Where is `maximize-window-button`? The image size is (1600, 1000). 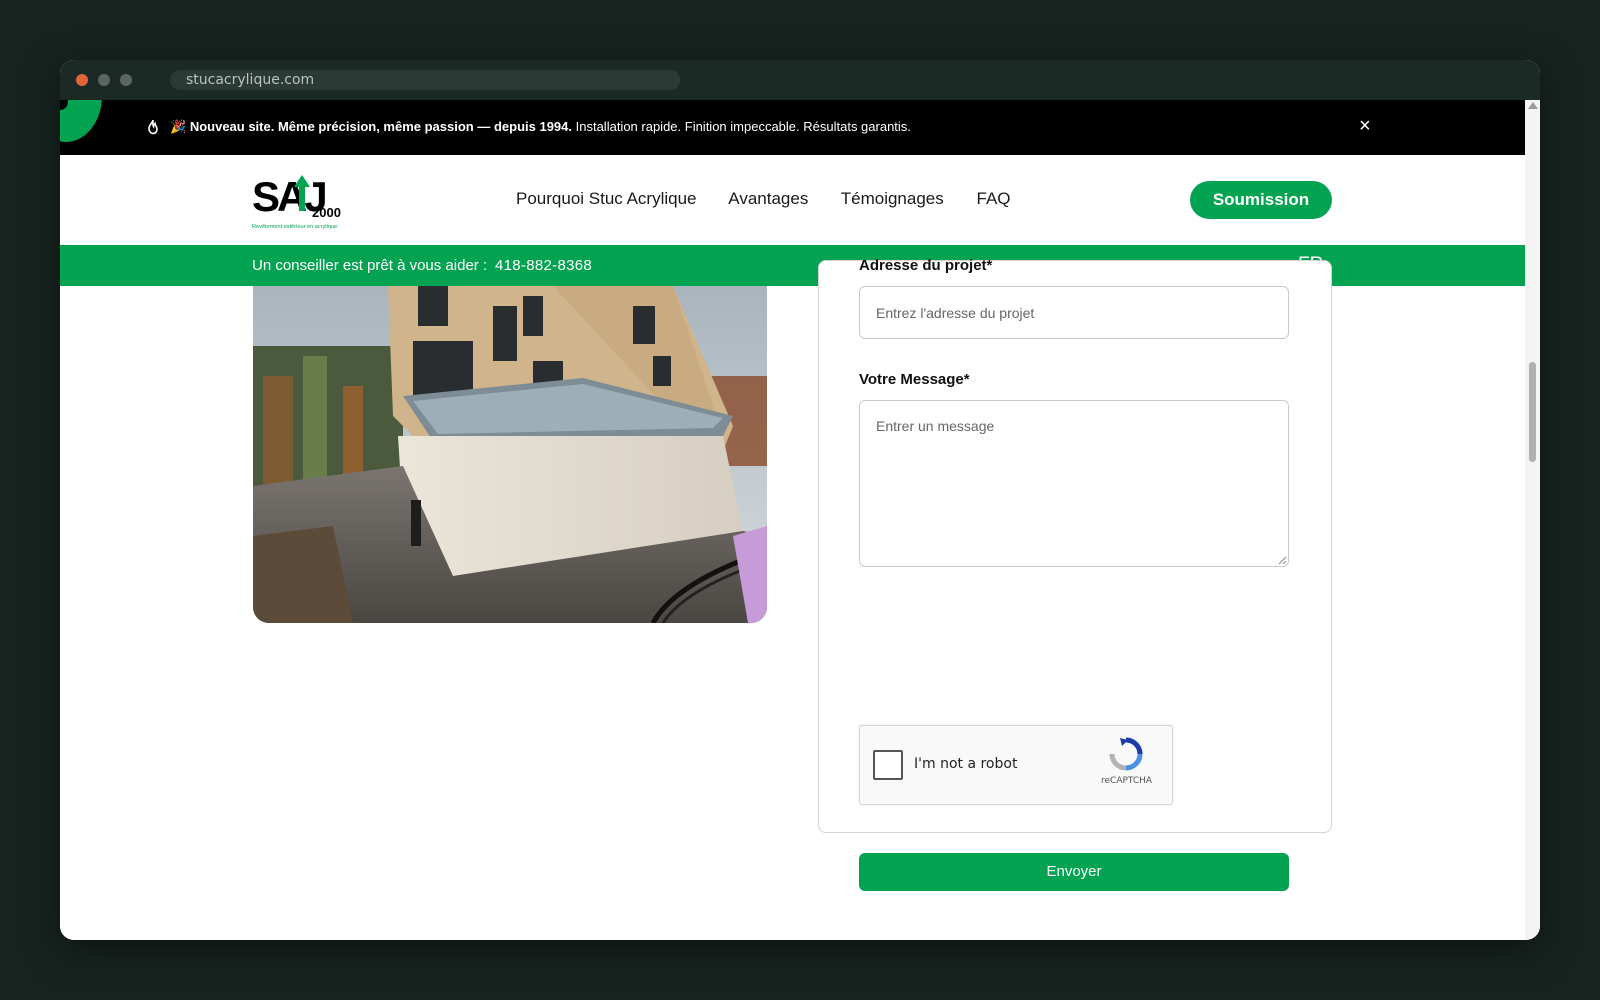
maximize-window-button is located at coordinates (126, 80).